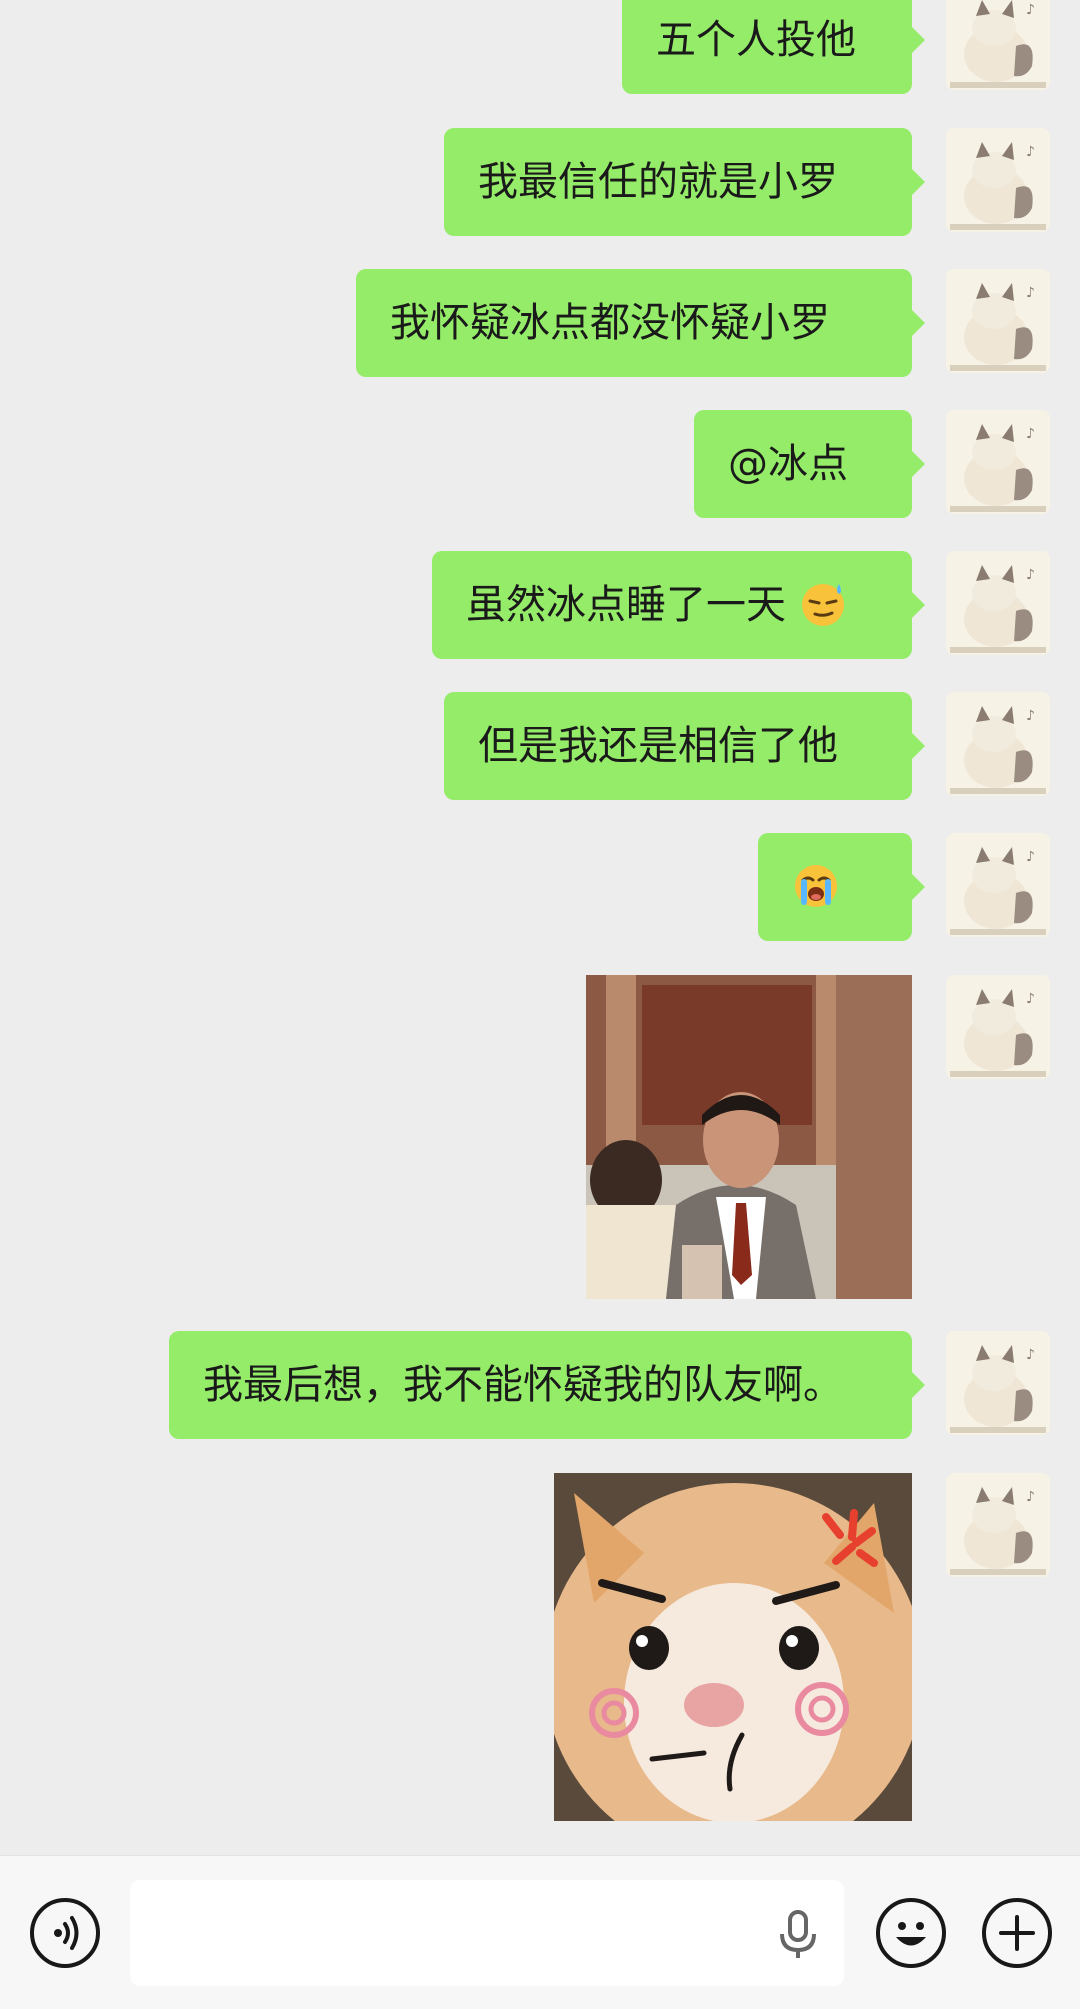 Image resolution: width=1080 pixels, height=2009 pixels. I want to click on message-bubble, so click(841, 887).